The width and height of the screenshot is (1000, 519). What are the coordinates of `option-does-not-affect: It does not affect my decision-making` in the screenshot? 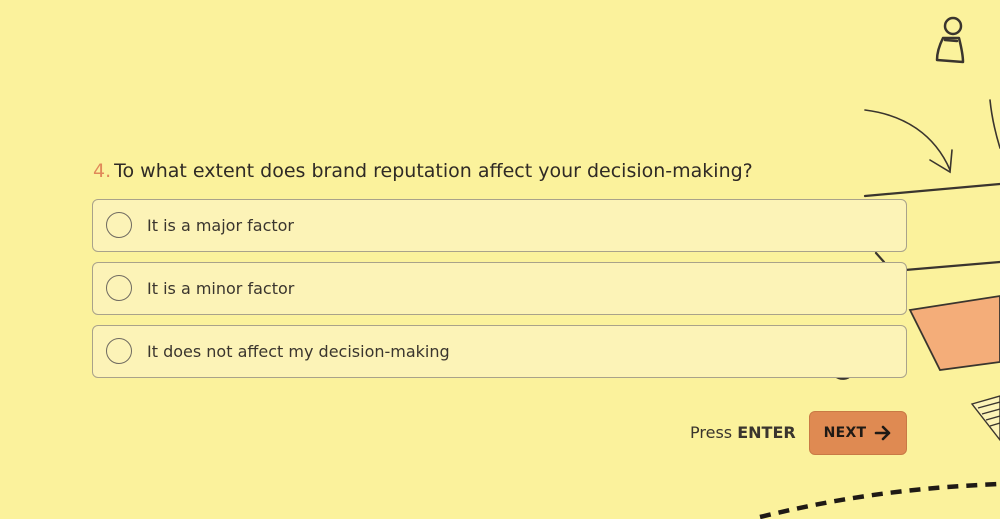 It's located at (499, 351).